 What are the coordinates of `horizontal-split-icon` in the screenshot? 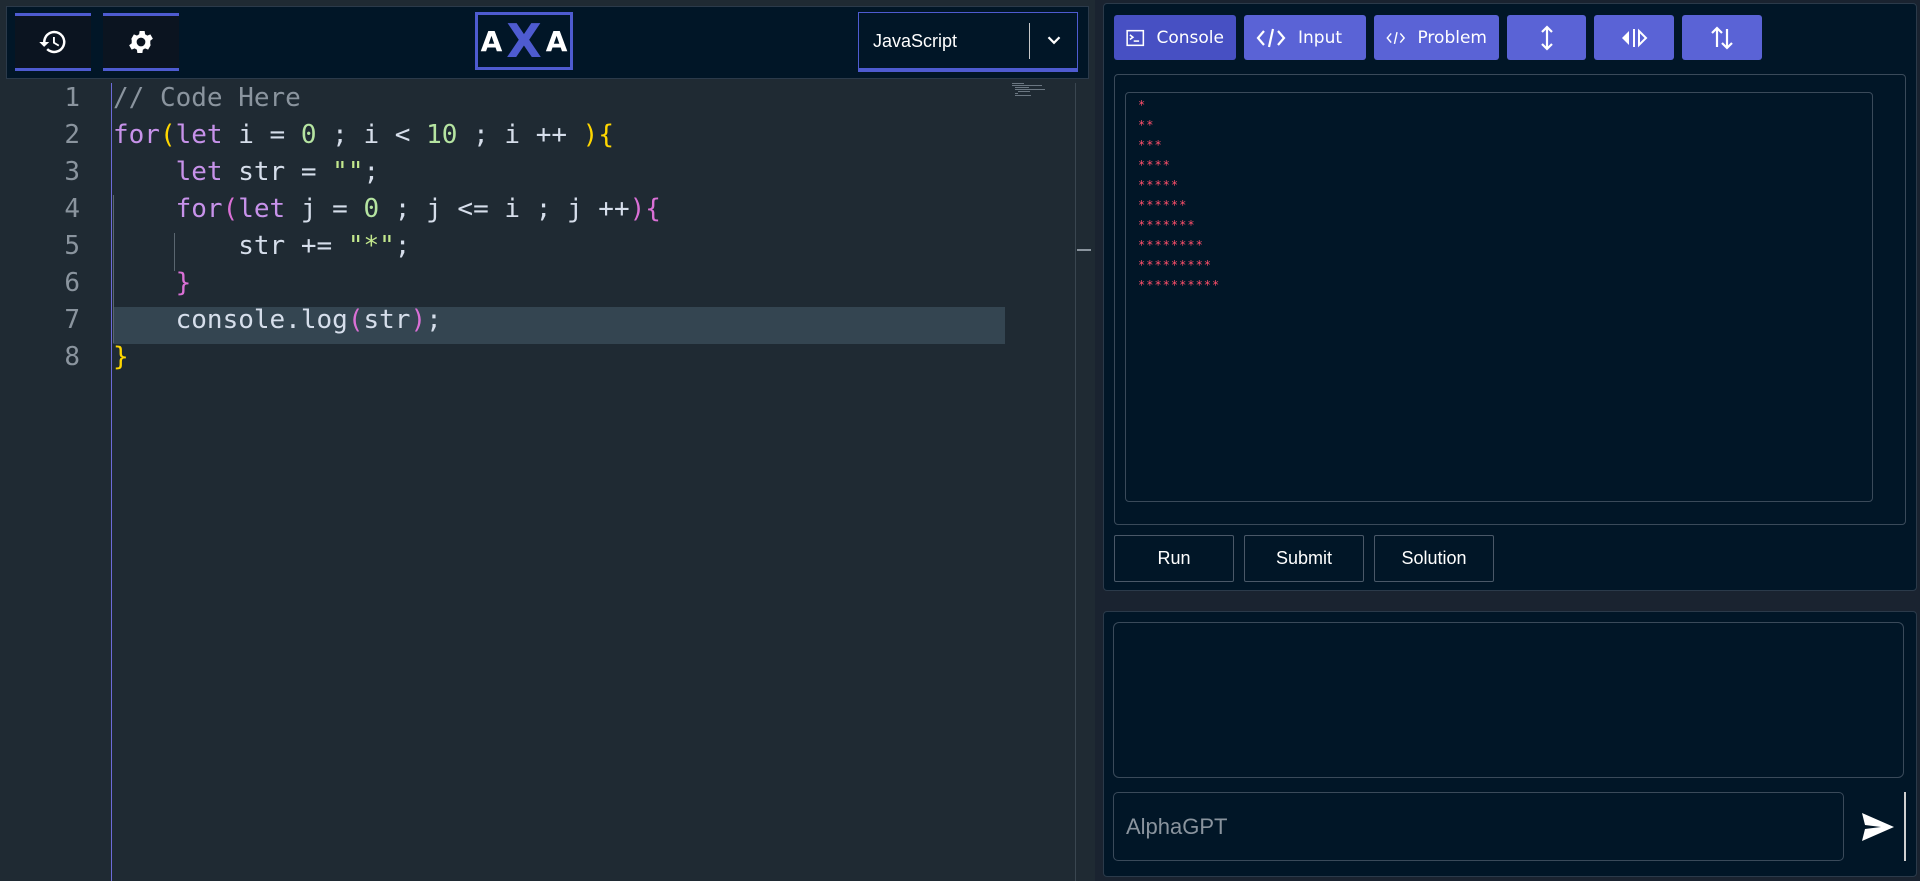 It's located at (1635, 37).